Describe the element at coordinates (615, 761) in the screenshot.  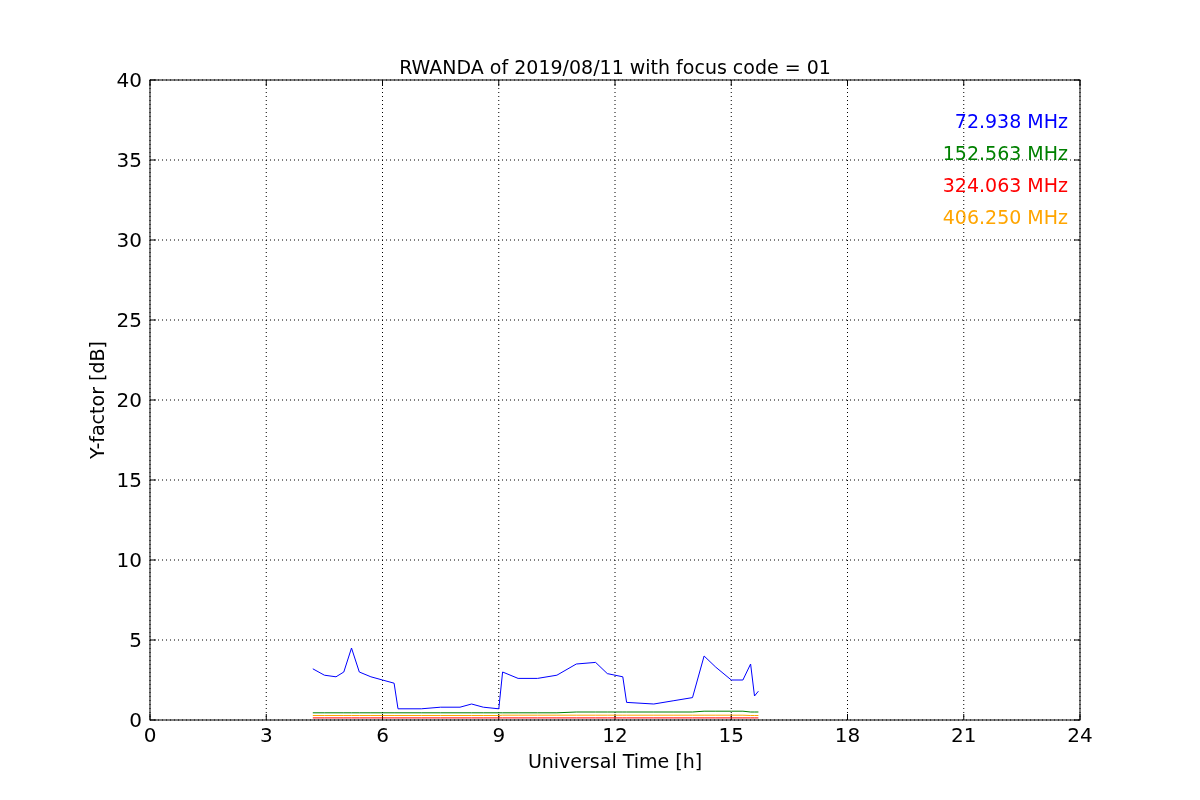
I see `x-axis-label: Universal Time [h]` at that location.